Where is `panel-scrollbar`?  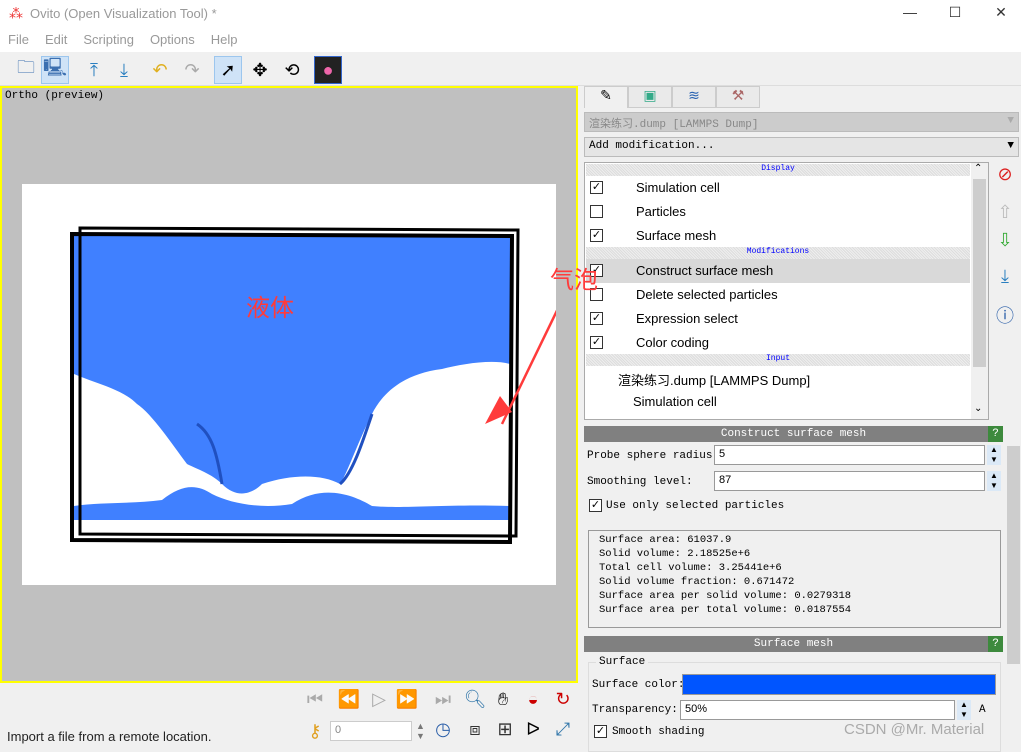 panel-scrollbar is located at coordinates (1013, 589).